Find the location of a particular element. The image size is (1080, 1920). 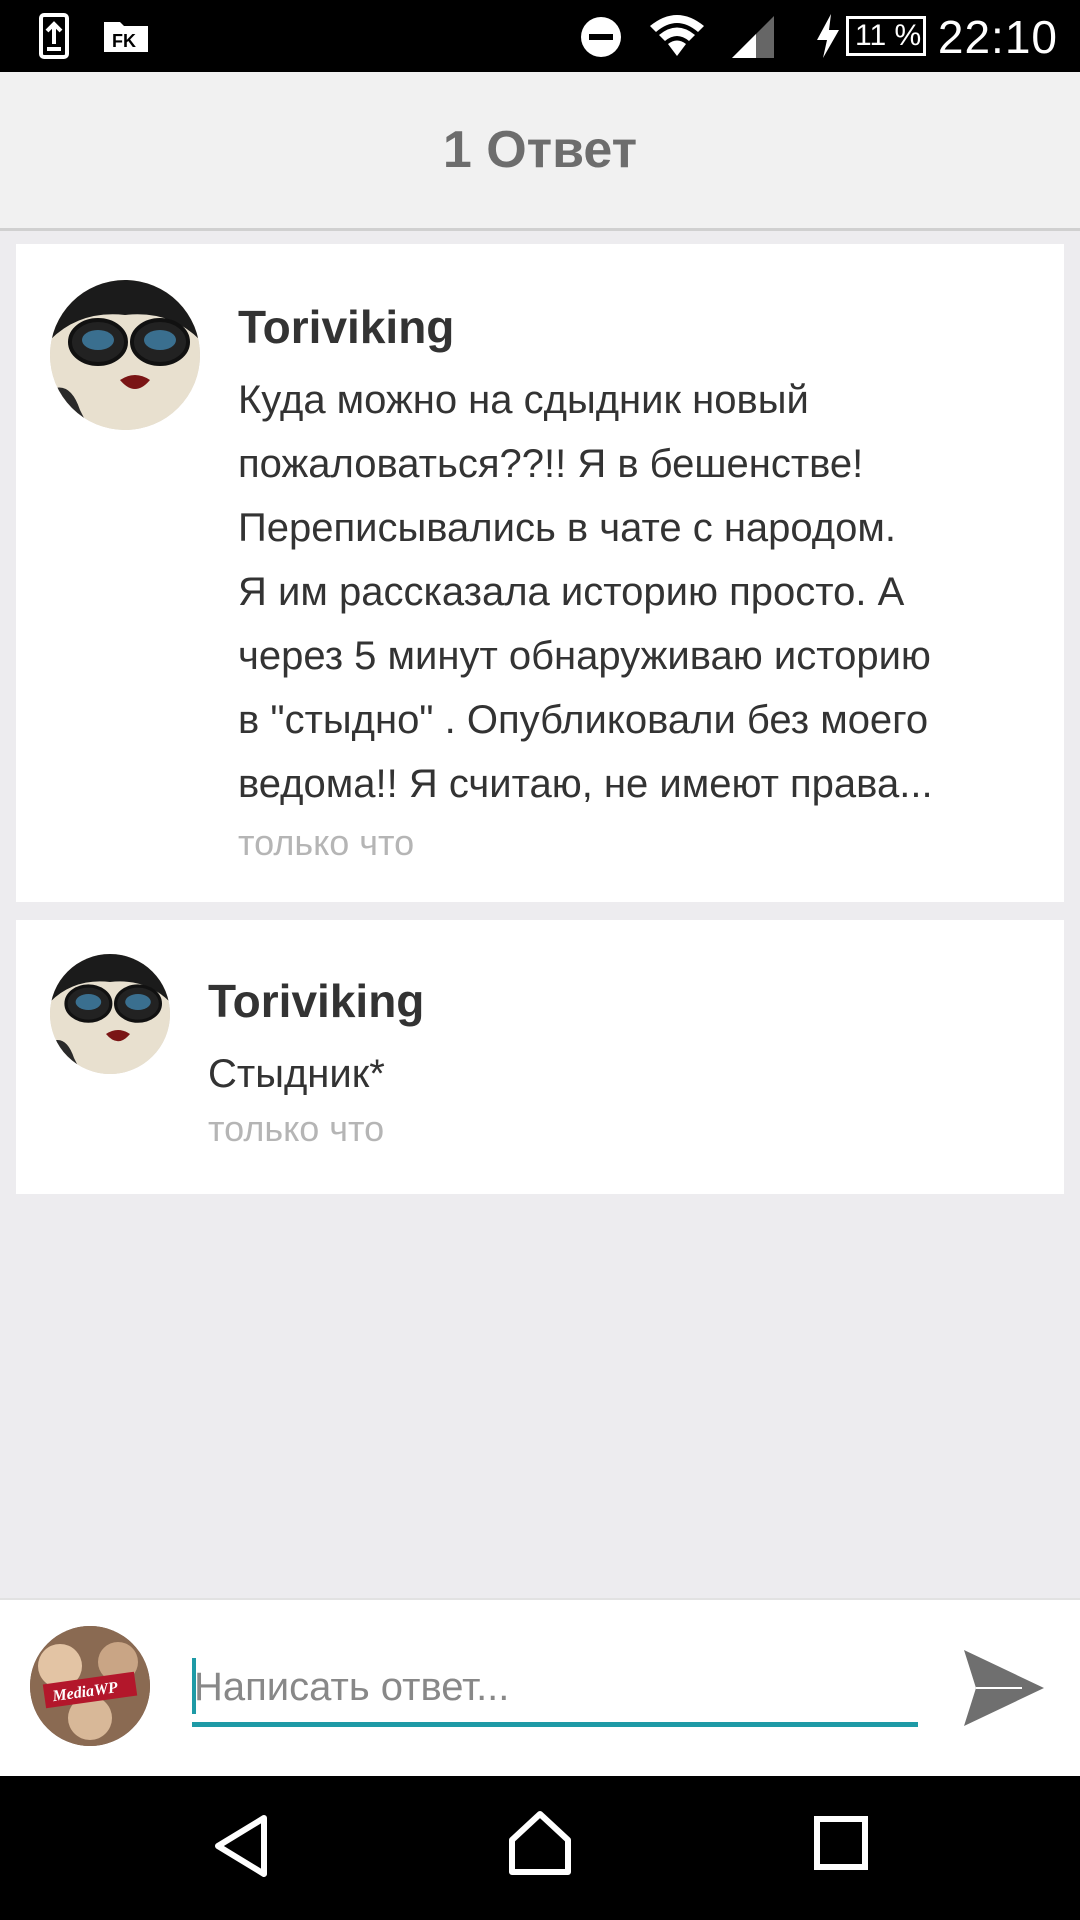

send-icon is located at coordinates (1004, 1688).